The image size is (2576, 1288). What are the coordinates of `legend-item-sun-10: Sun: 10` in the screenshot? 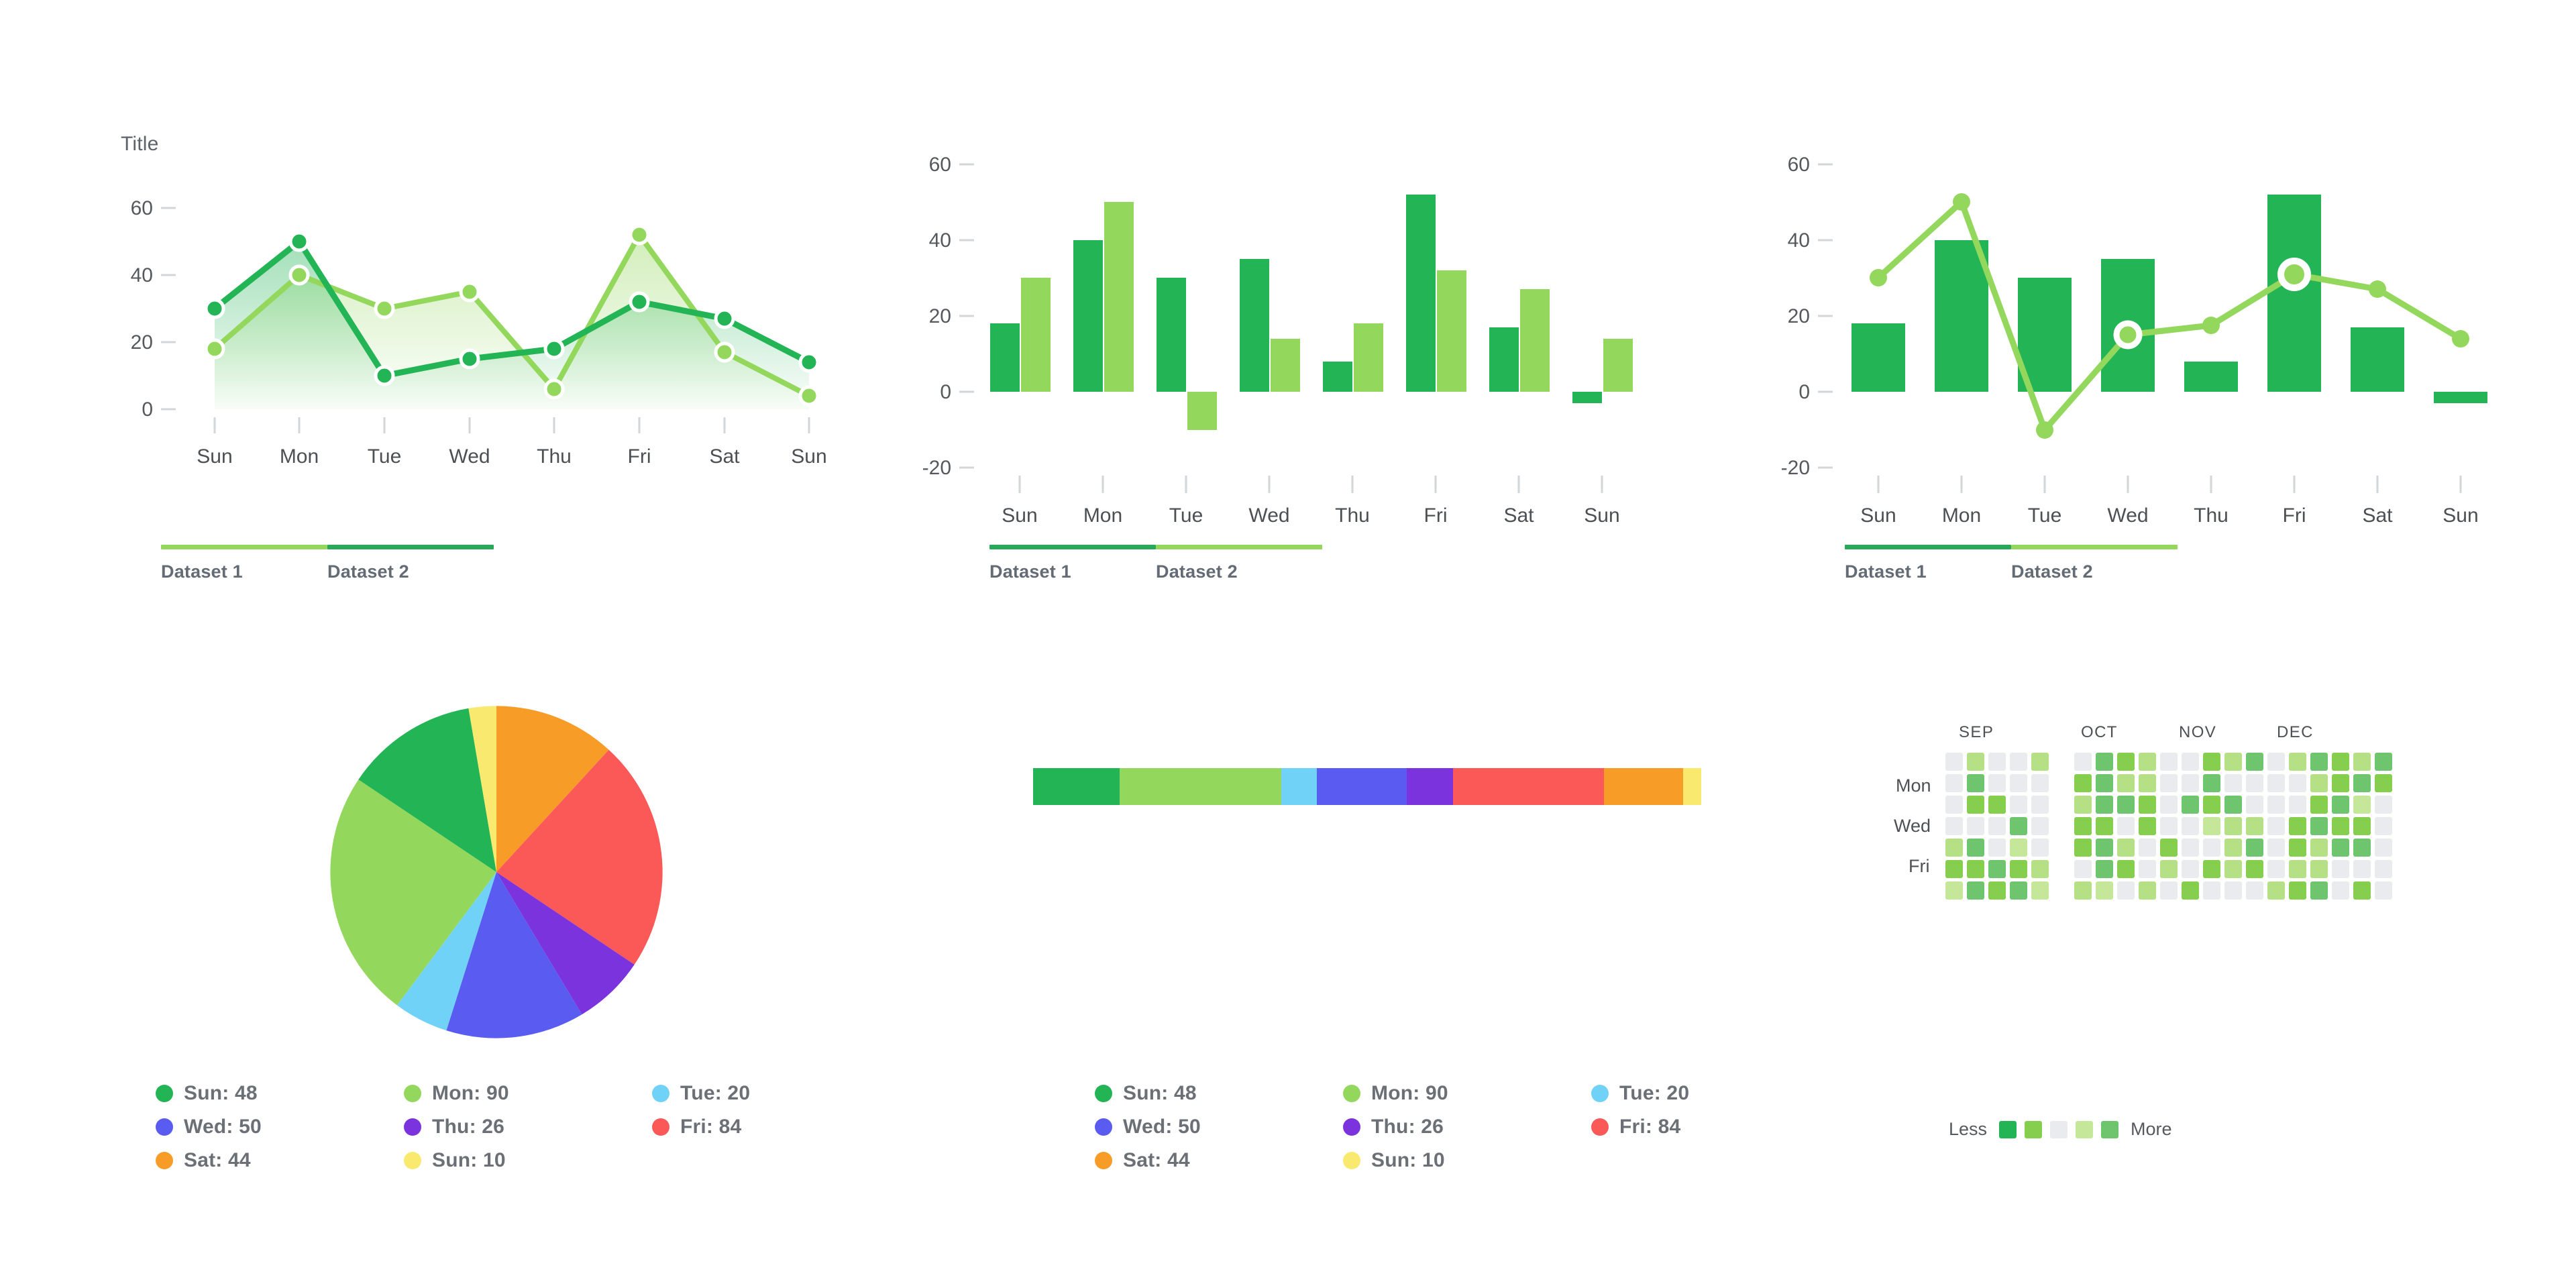 It's located at (528, 1160).